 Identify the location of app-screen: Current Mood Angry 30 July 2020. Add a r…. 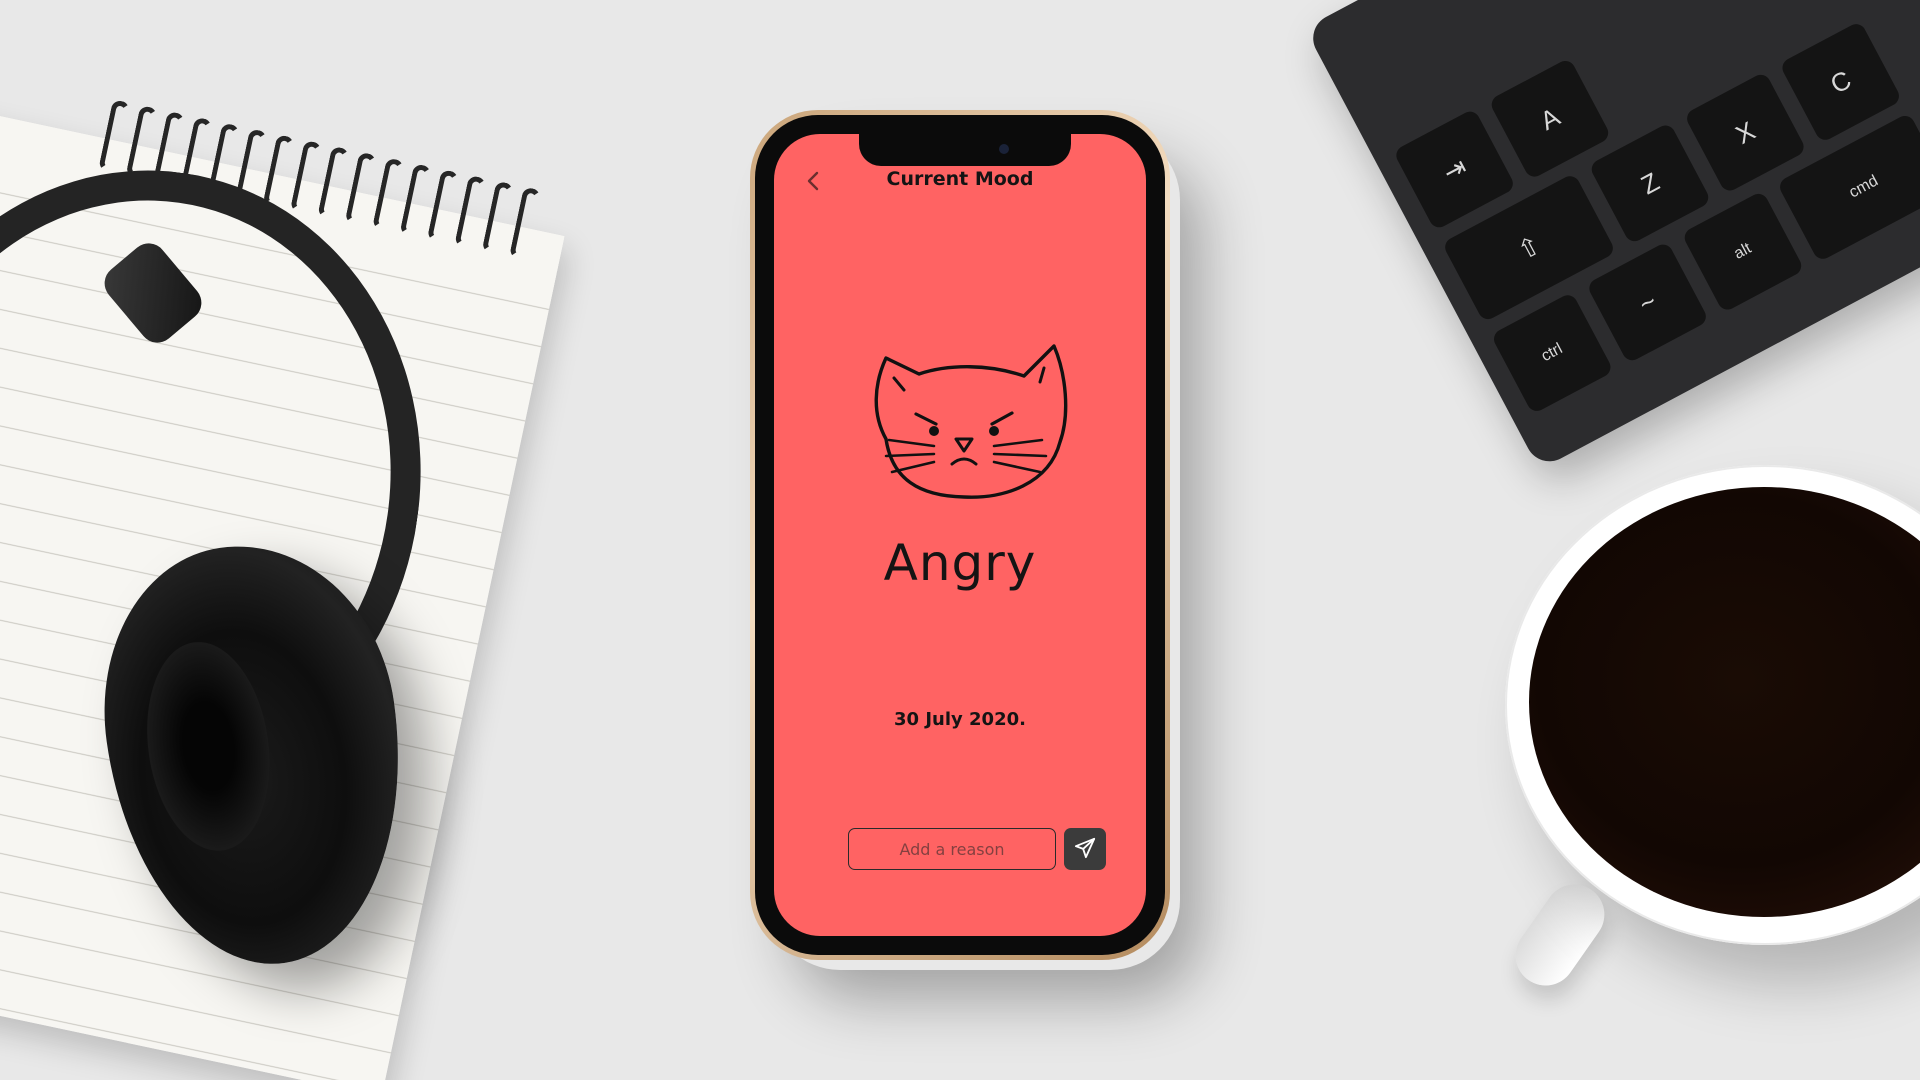
(960, 535).